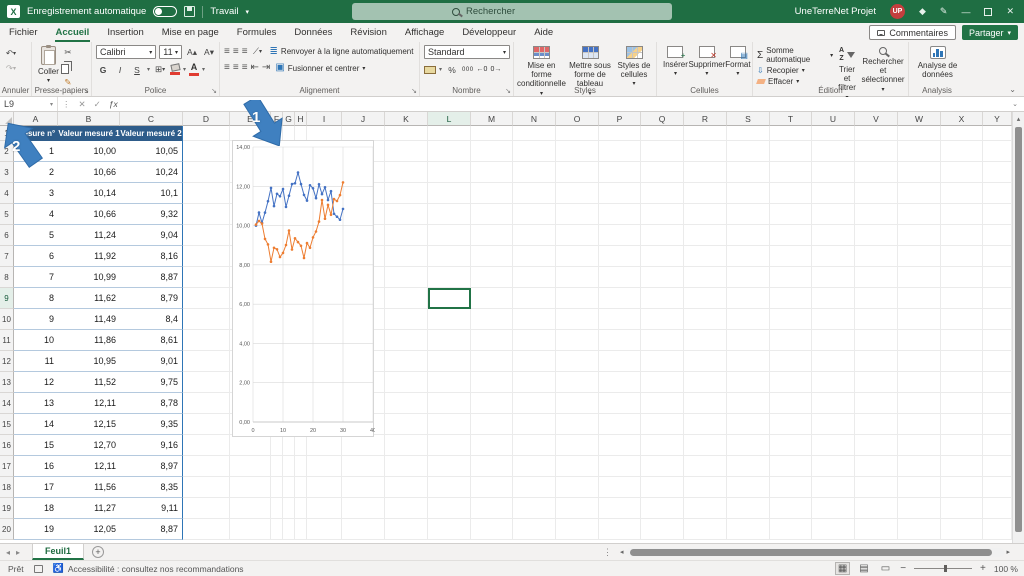  Describe the element at coordinates (577, 487) in the screenshot. I see `cell-O18` at that location.